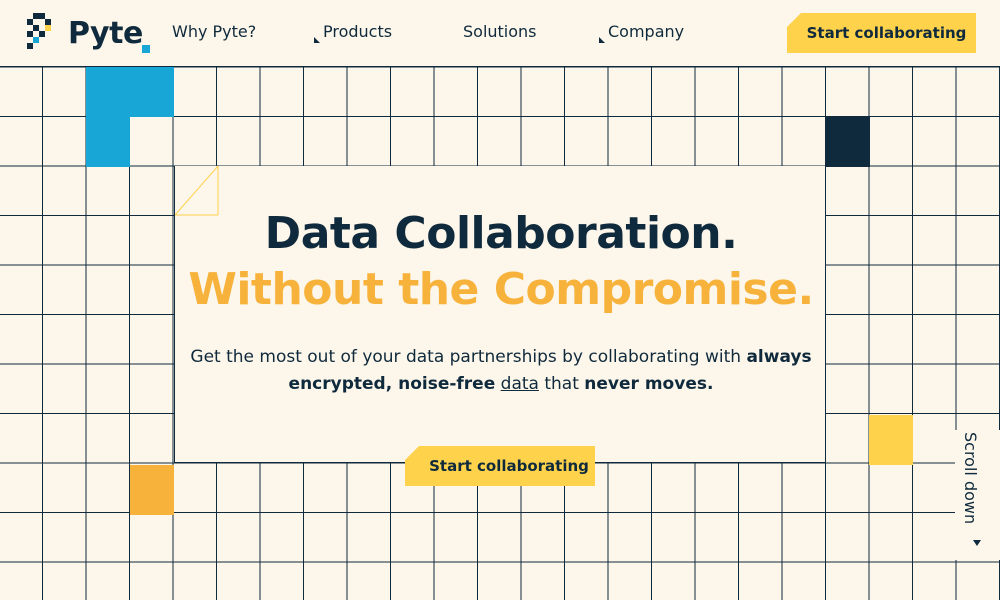  I want to click on desc-bold-text: never moves., so click(649, 384).